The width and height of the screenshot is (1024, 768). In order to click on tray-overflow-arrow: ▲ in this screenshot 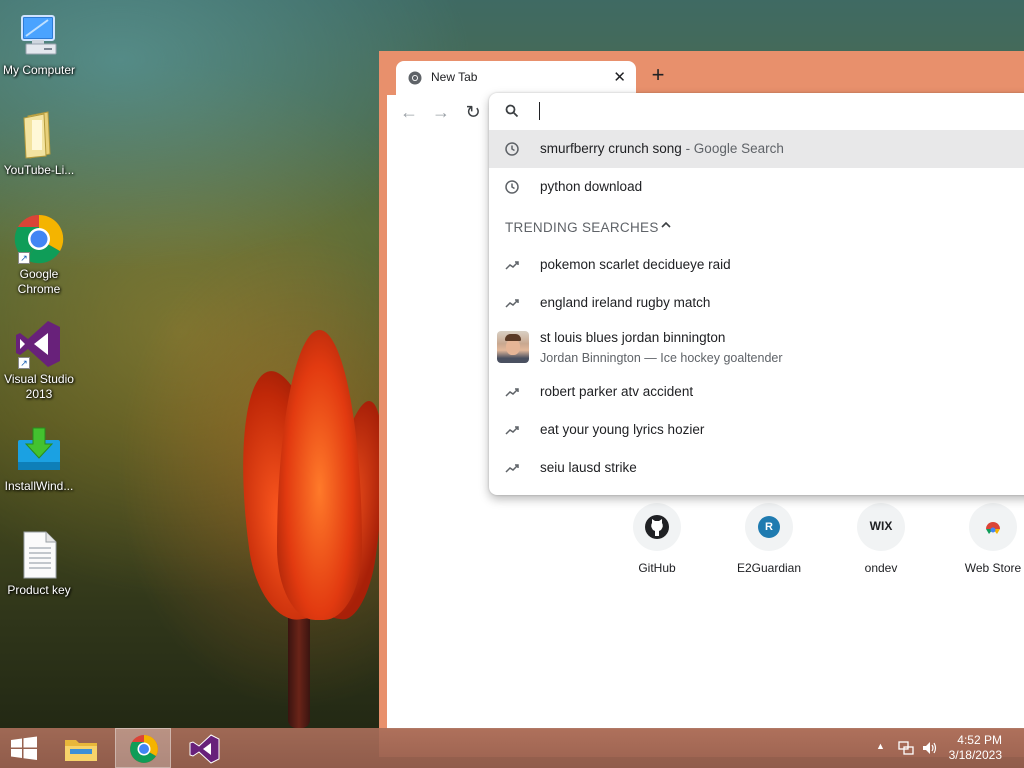, I will do `click(880, 754)`.